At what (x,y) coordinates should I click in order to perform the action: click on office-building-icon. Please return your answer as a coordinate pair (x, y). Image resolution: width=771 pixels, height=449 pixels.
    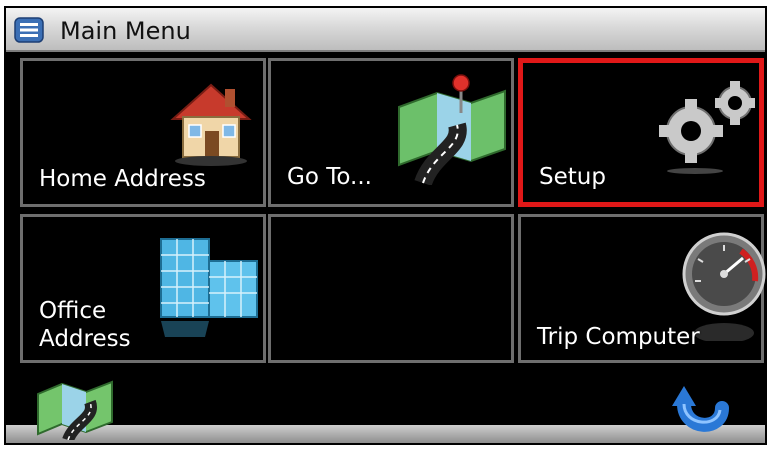
    Looking at the image, I should click on (208, 287).